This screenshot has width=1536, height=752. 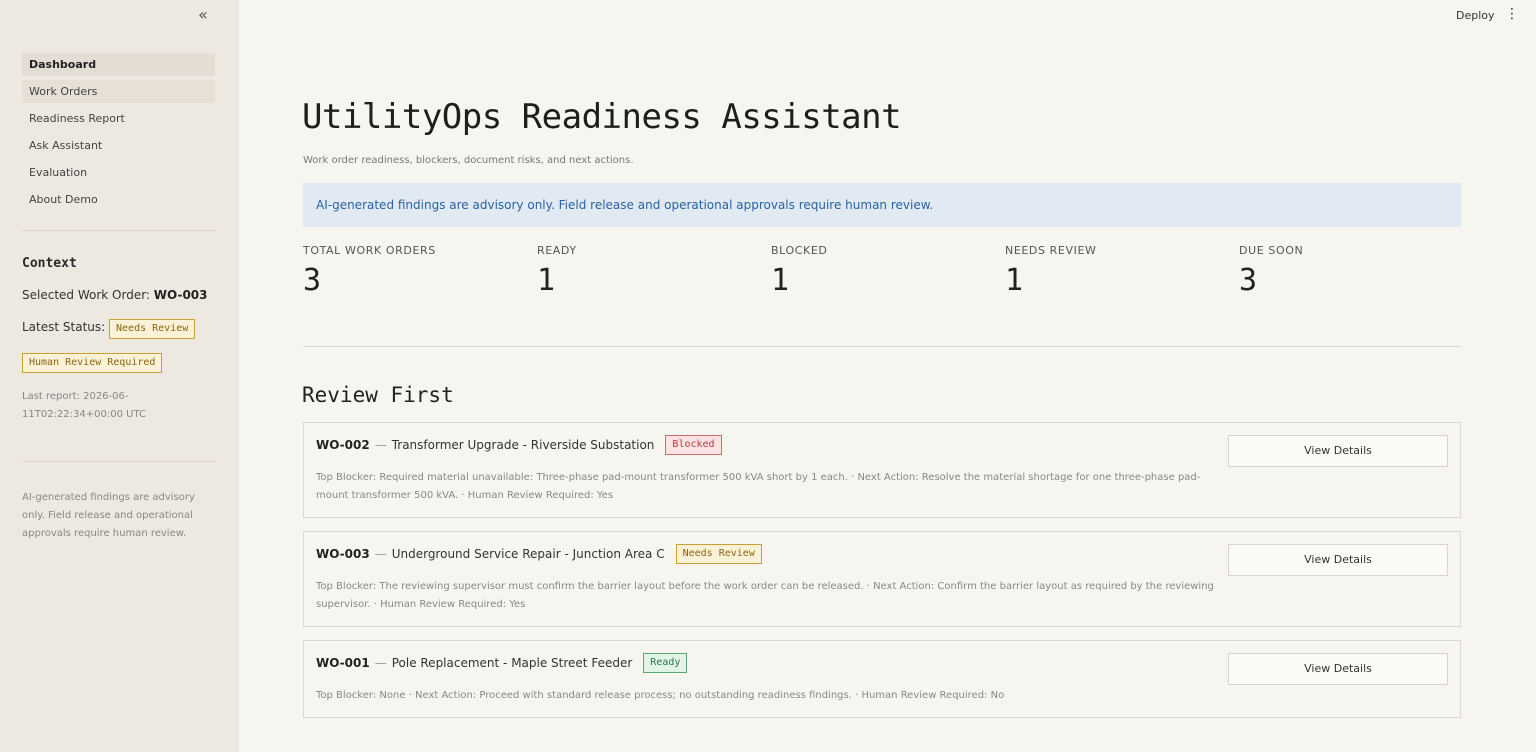 What do you see at coordinates (118, 230) in the screenshot?
I see `sidebar-divider` at bounding box center [118, 230].